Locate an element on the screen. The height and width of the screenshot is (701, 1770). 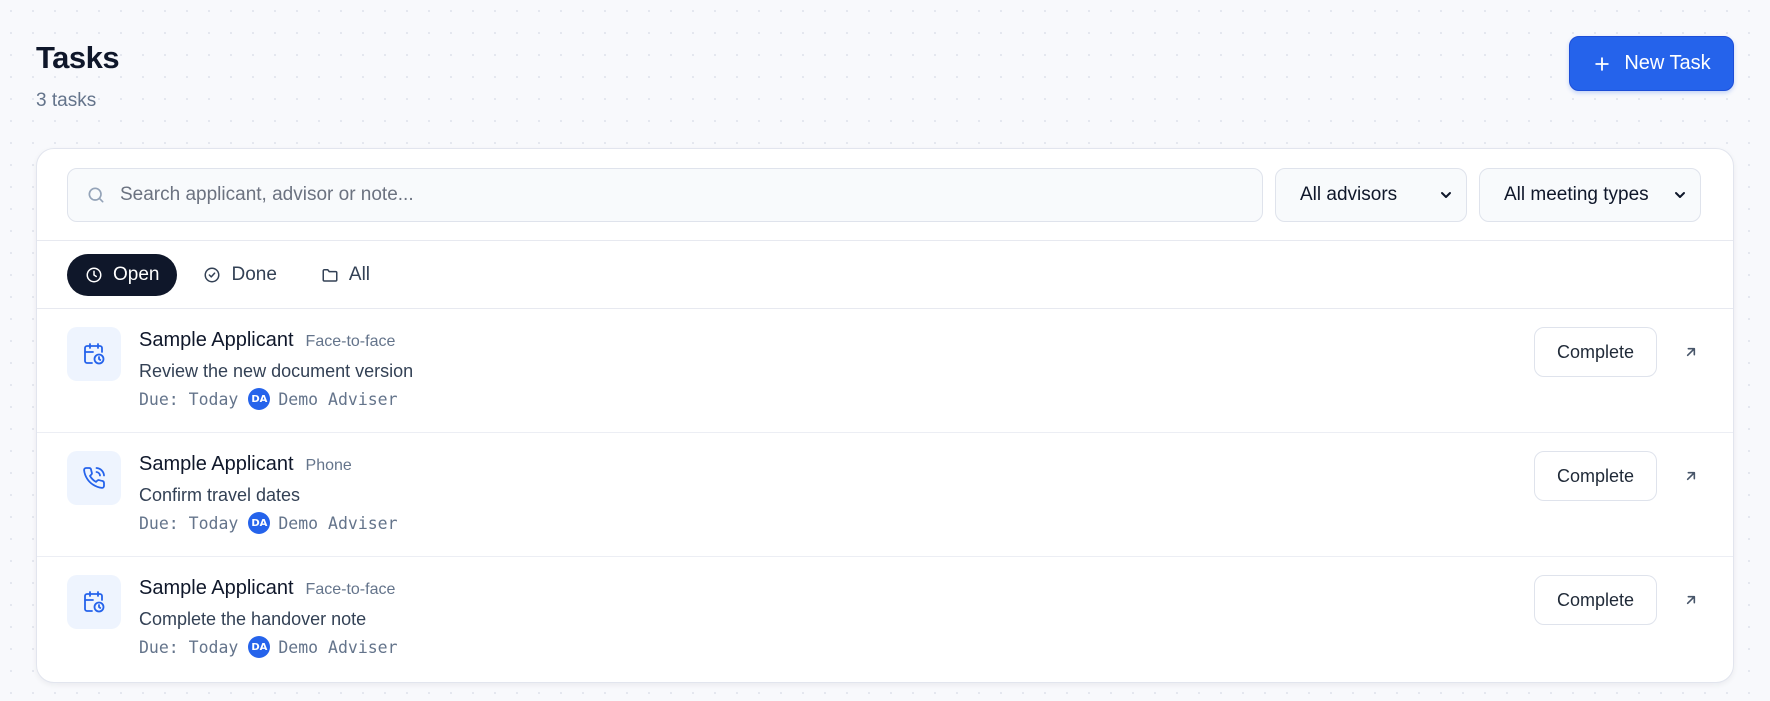
new-task-button: New Task is located at coordinates (1651, 63).